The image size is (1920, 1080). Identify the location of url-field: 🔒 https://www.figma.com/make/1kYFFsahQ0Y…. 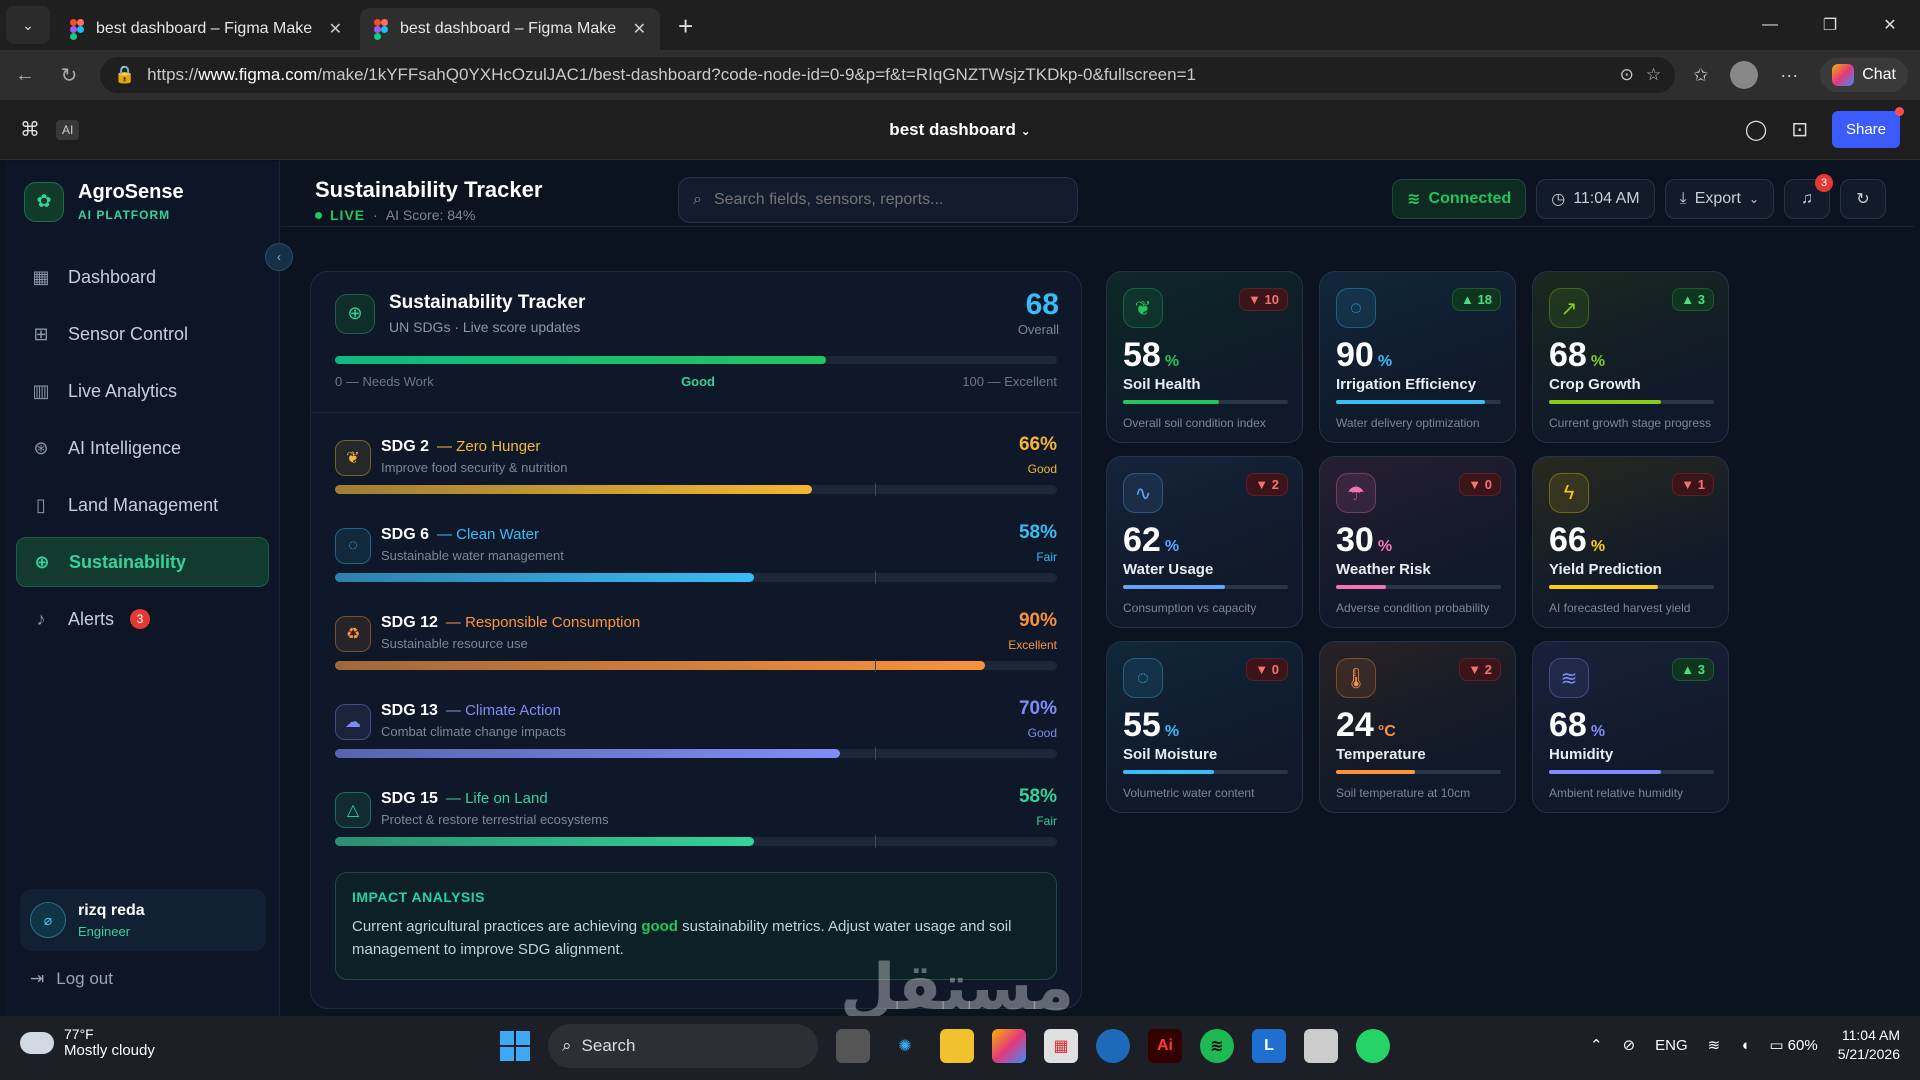
(888, 75).